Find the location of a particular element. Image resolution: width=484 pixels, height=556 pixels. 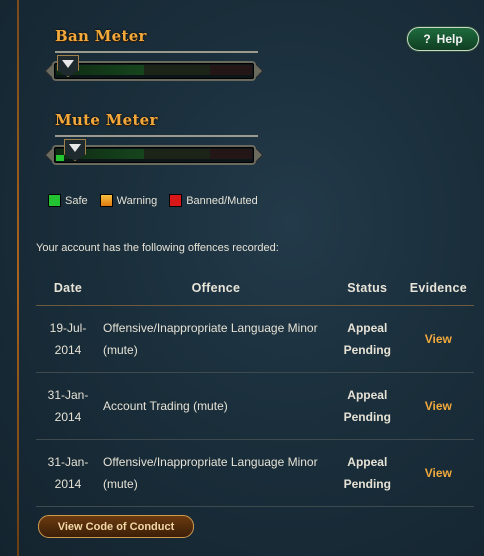

view-code-of-conduct-button: View Code of Conduct is located at coordinates (116, 526).